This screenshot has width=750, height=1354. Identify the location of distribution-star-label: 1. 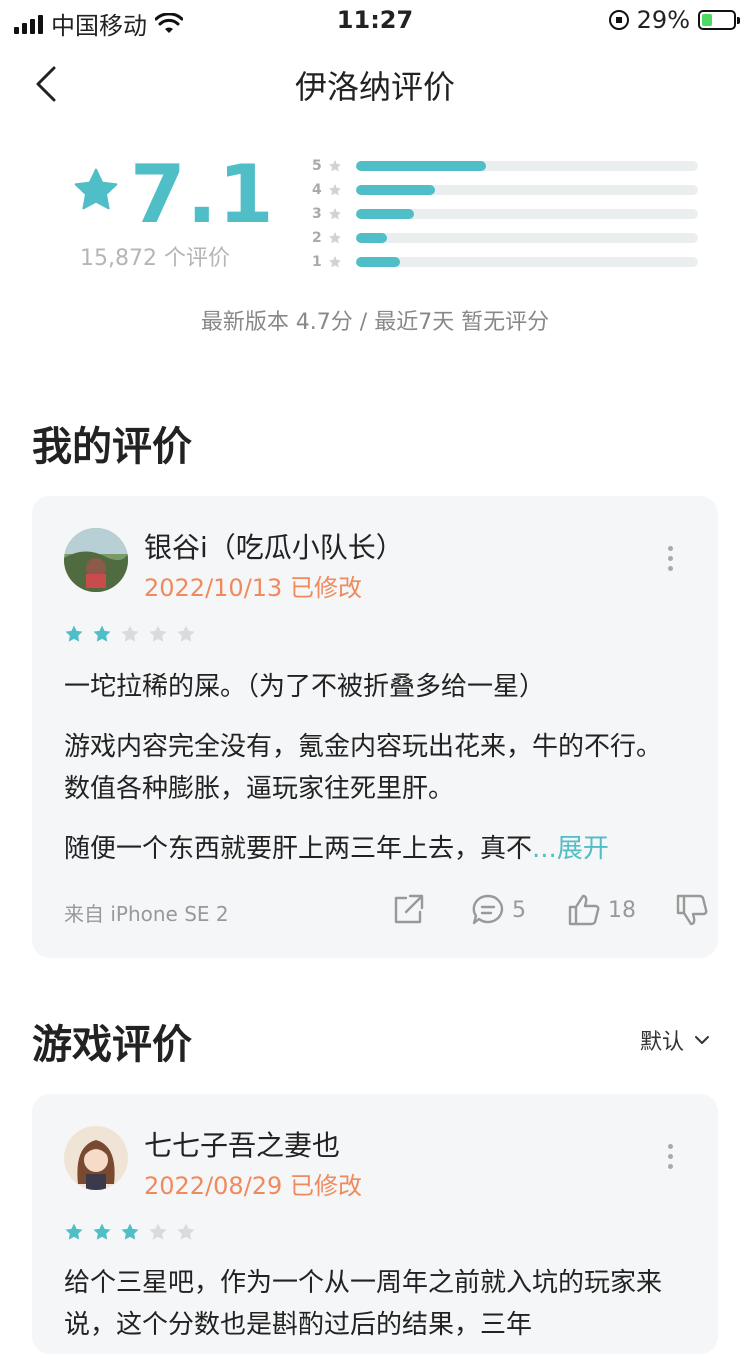
(317, 262).